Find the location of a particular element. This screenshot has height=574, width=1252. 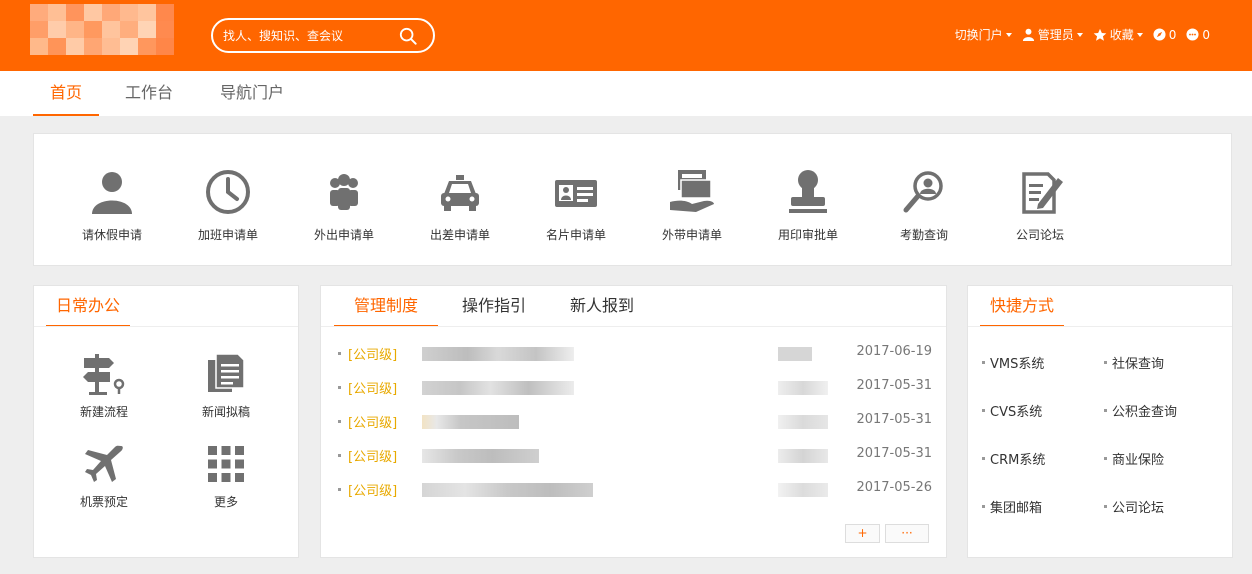

app-label: 考勤查询 is located at coordinates (923, 235).